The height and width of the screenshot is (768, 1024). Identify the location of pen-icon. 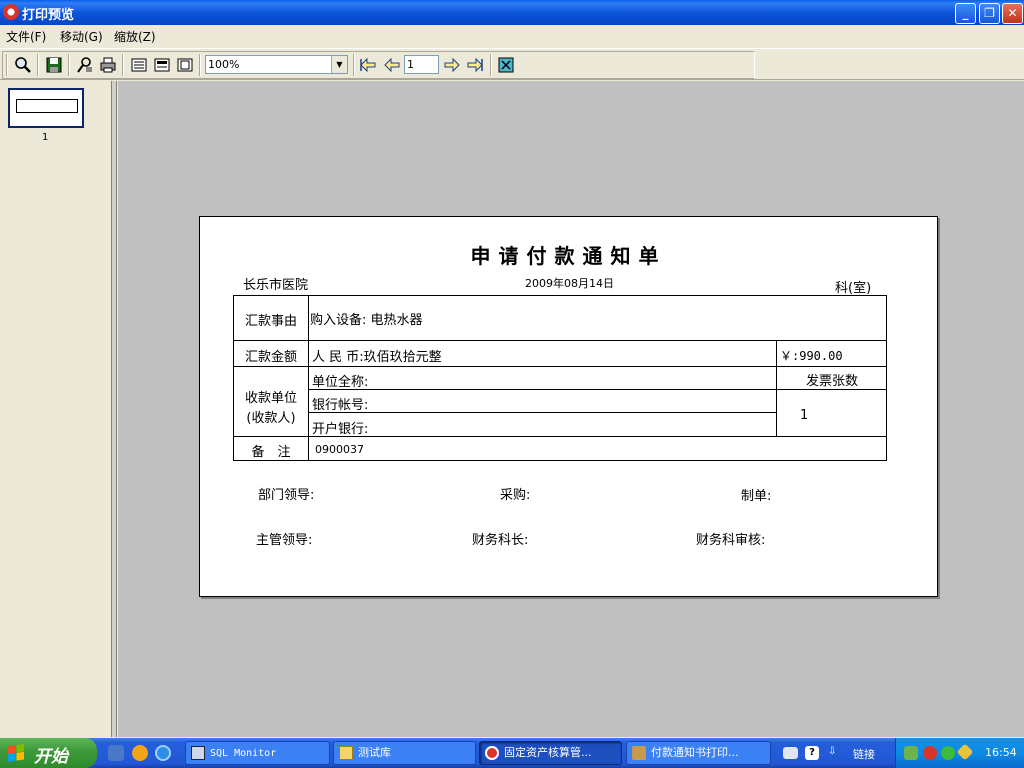
(965, 752).